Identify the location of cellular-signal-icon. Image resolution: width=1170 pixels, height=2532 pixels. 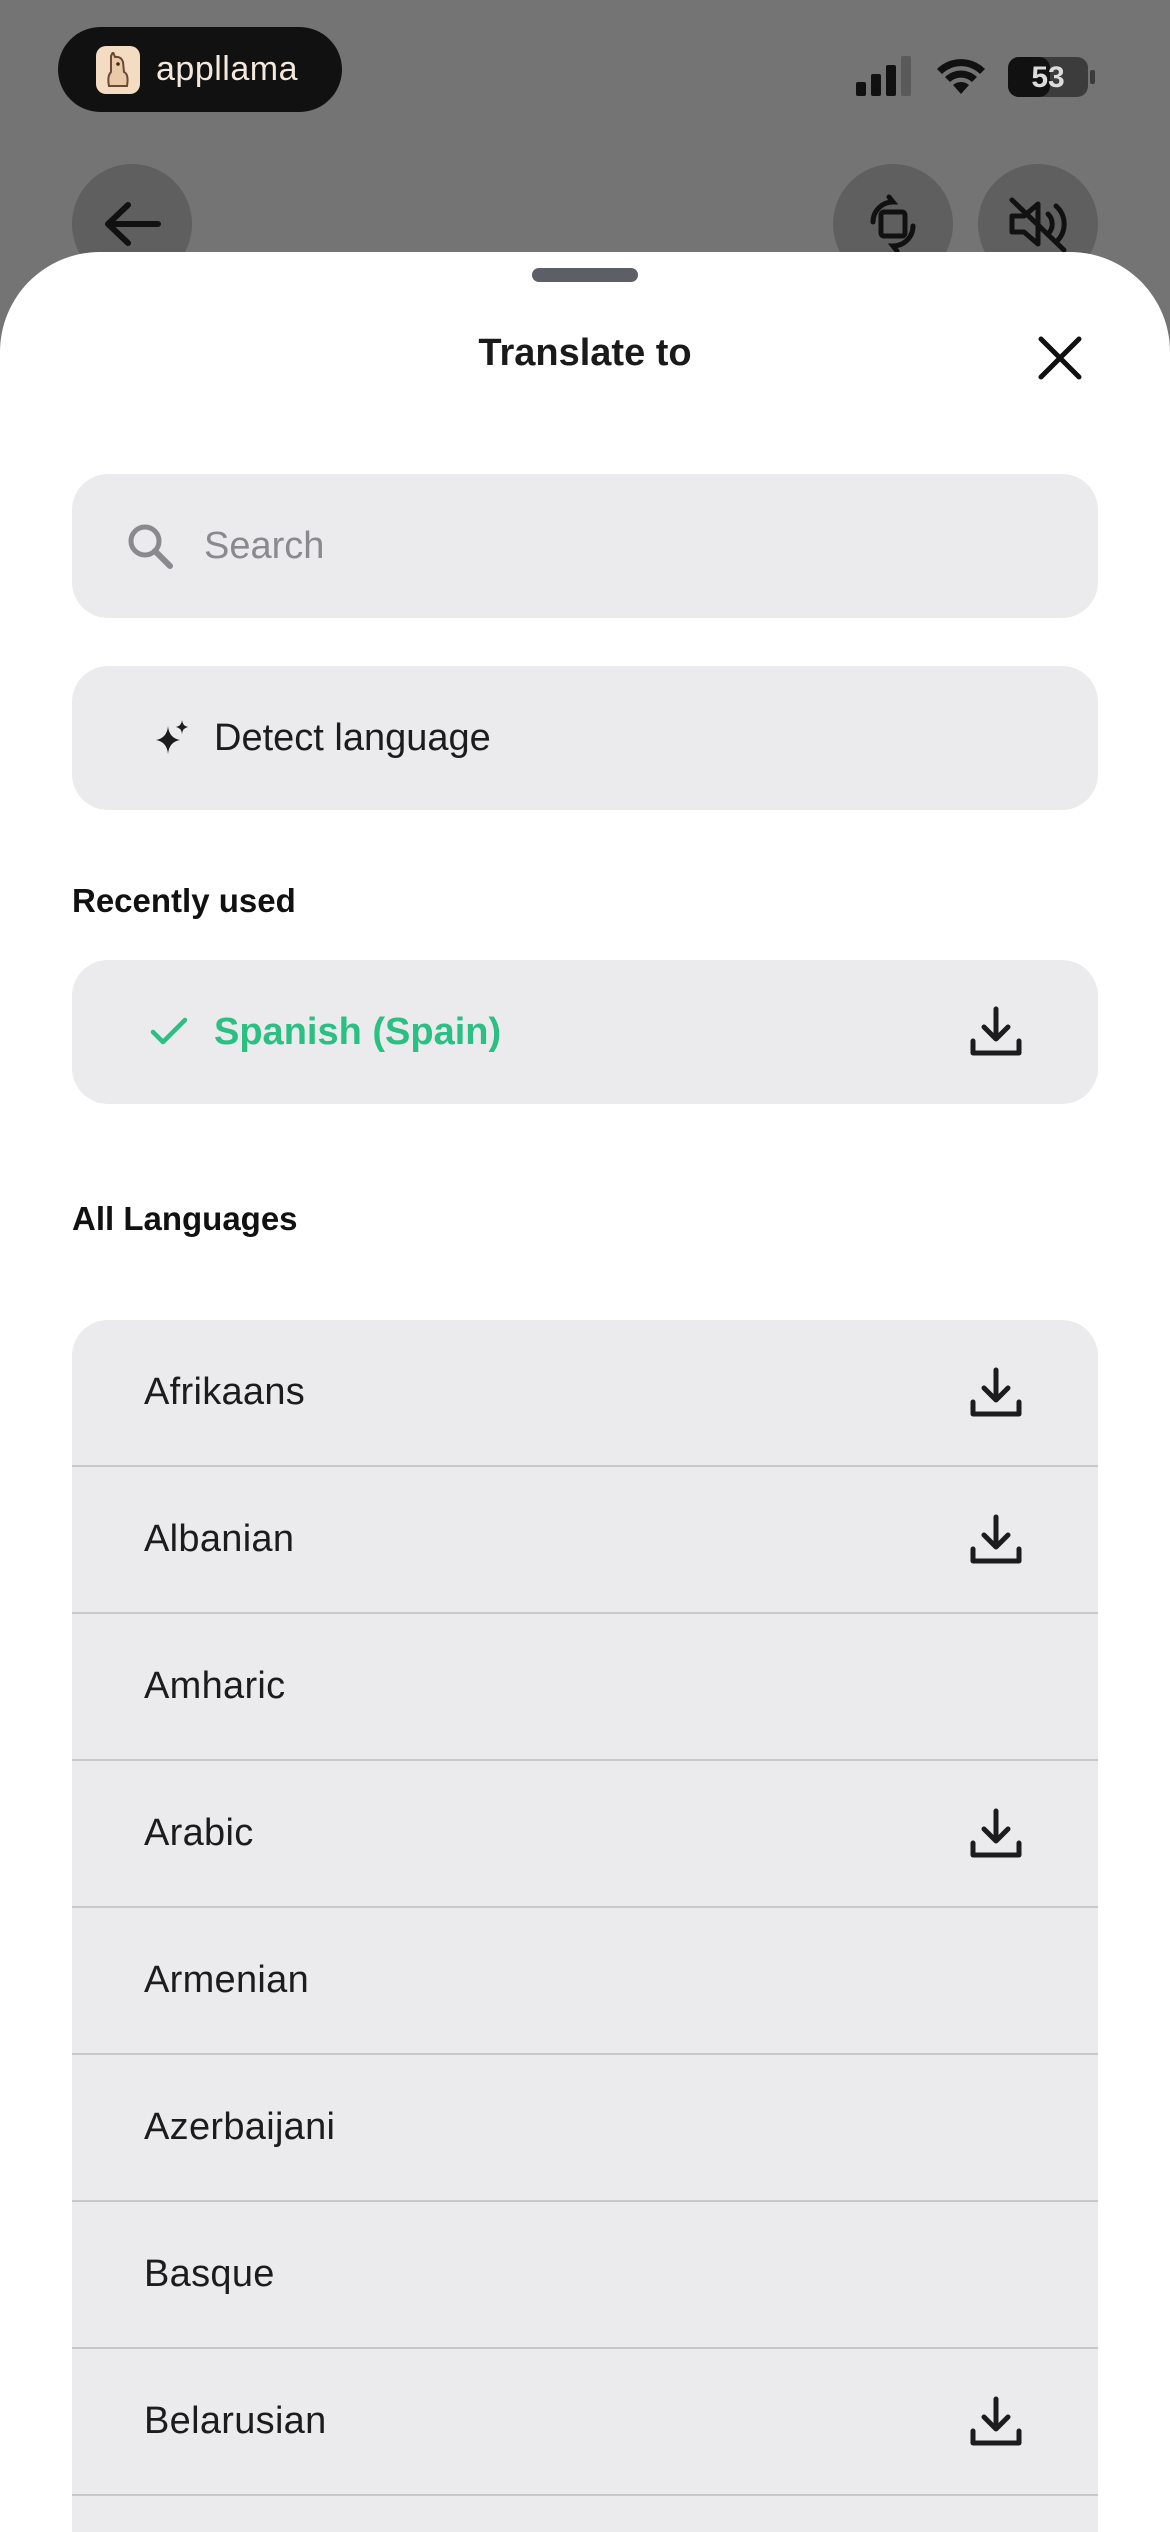
(883, 76).